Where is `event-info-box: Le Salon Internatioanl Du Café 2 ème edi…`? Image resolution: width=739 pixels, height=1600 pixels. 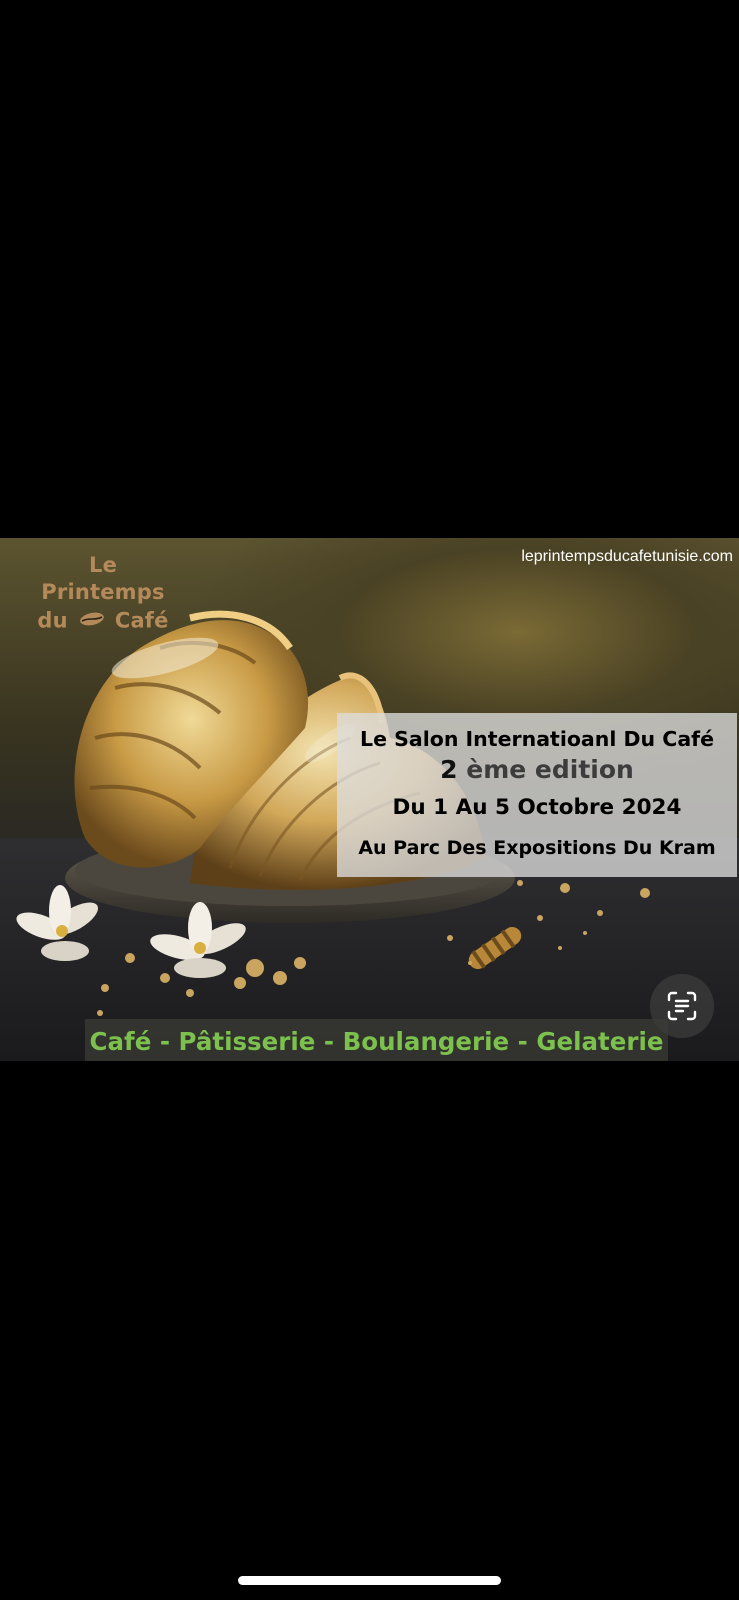
event-info-box: Le Salon Internatioanl Du Café 2 ème edi… is located at coordinates (537, 795).